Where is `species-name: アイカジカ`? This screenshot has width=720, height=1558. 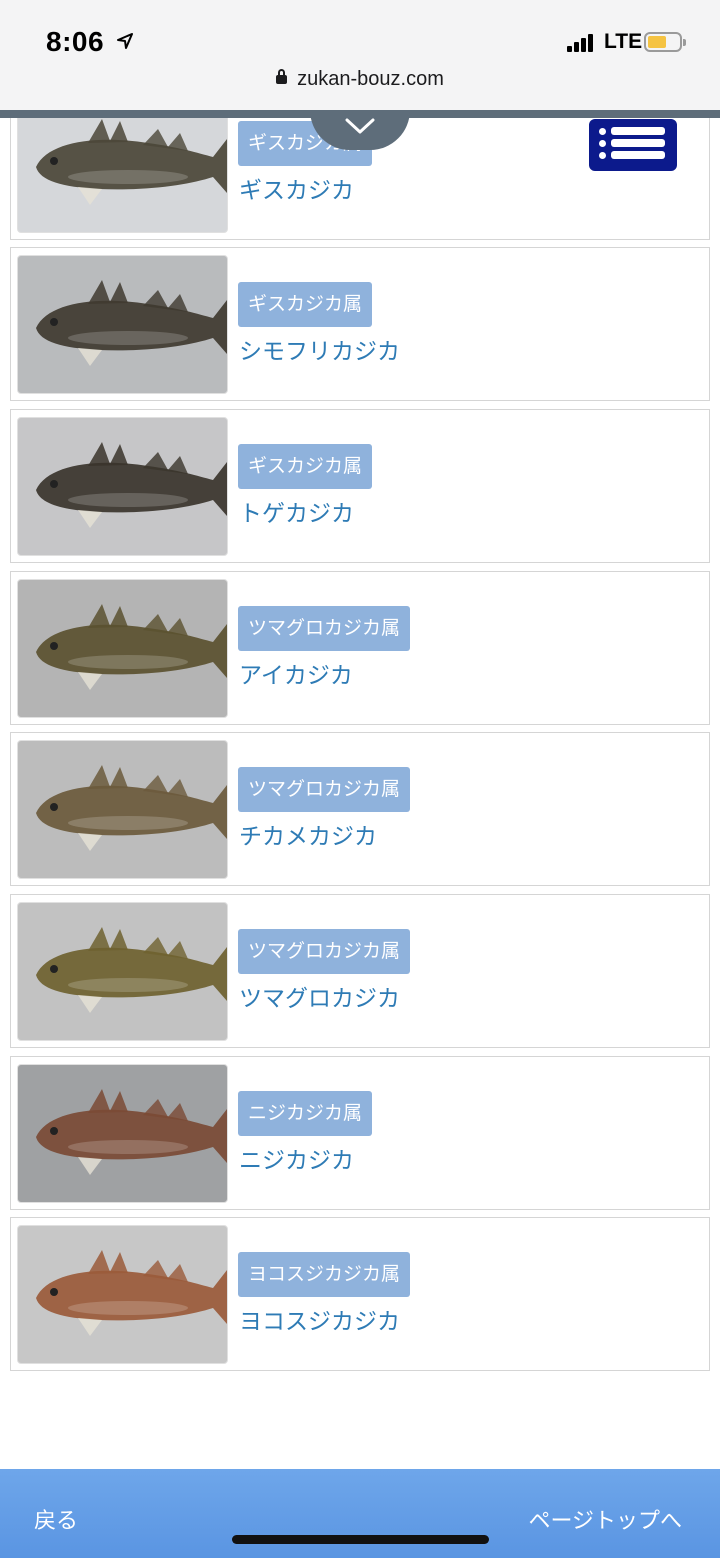 species-name: アイカジカ is located at coordinates (296, 673).